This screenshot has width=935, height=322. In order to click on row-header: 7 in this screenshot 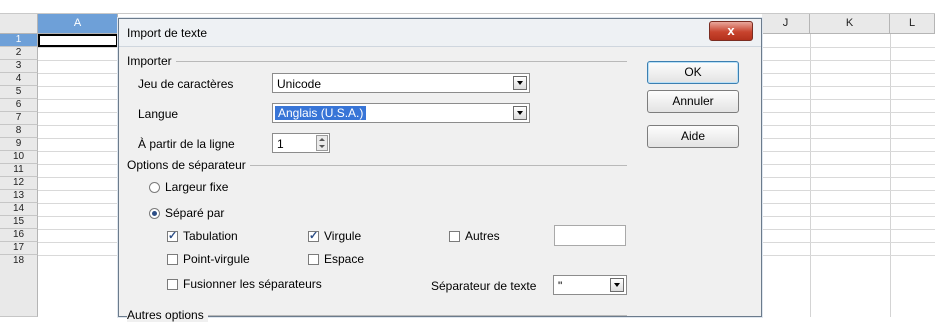, I will do `click(19, 118)`.